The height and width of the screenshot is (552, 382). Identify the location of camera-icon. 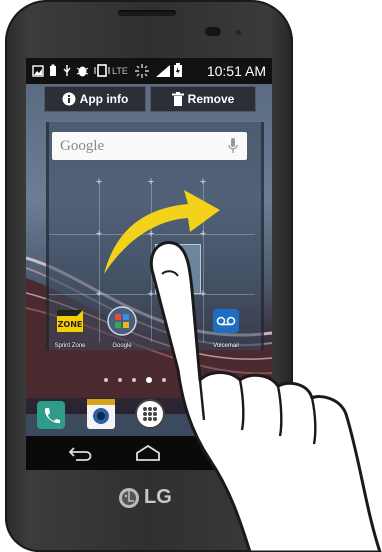
(101, 414).